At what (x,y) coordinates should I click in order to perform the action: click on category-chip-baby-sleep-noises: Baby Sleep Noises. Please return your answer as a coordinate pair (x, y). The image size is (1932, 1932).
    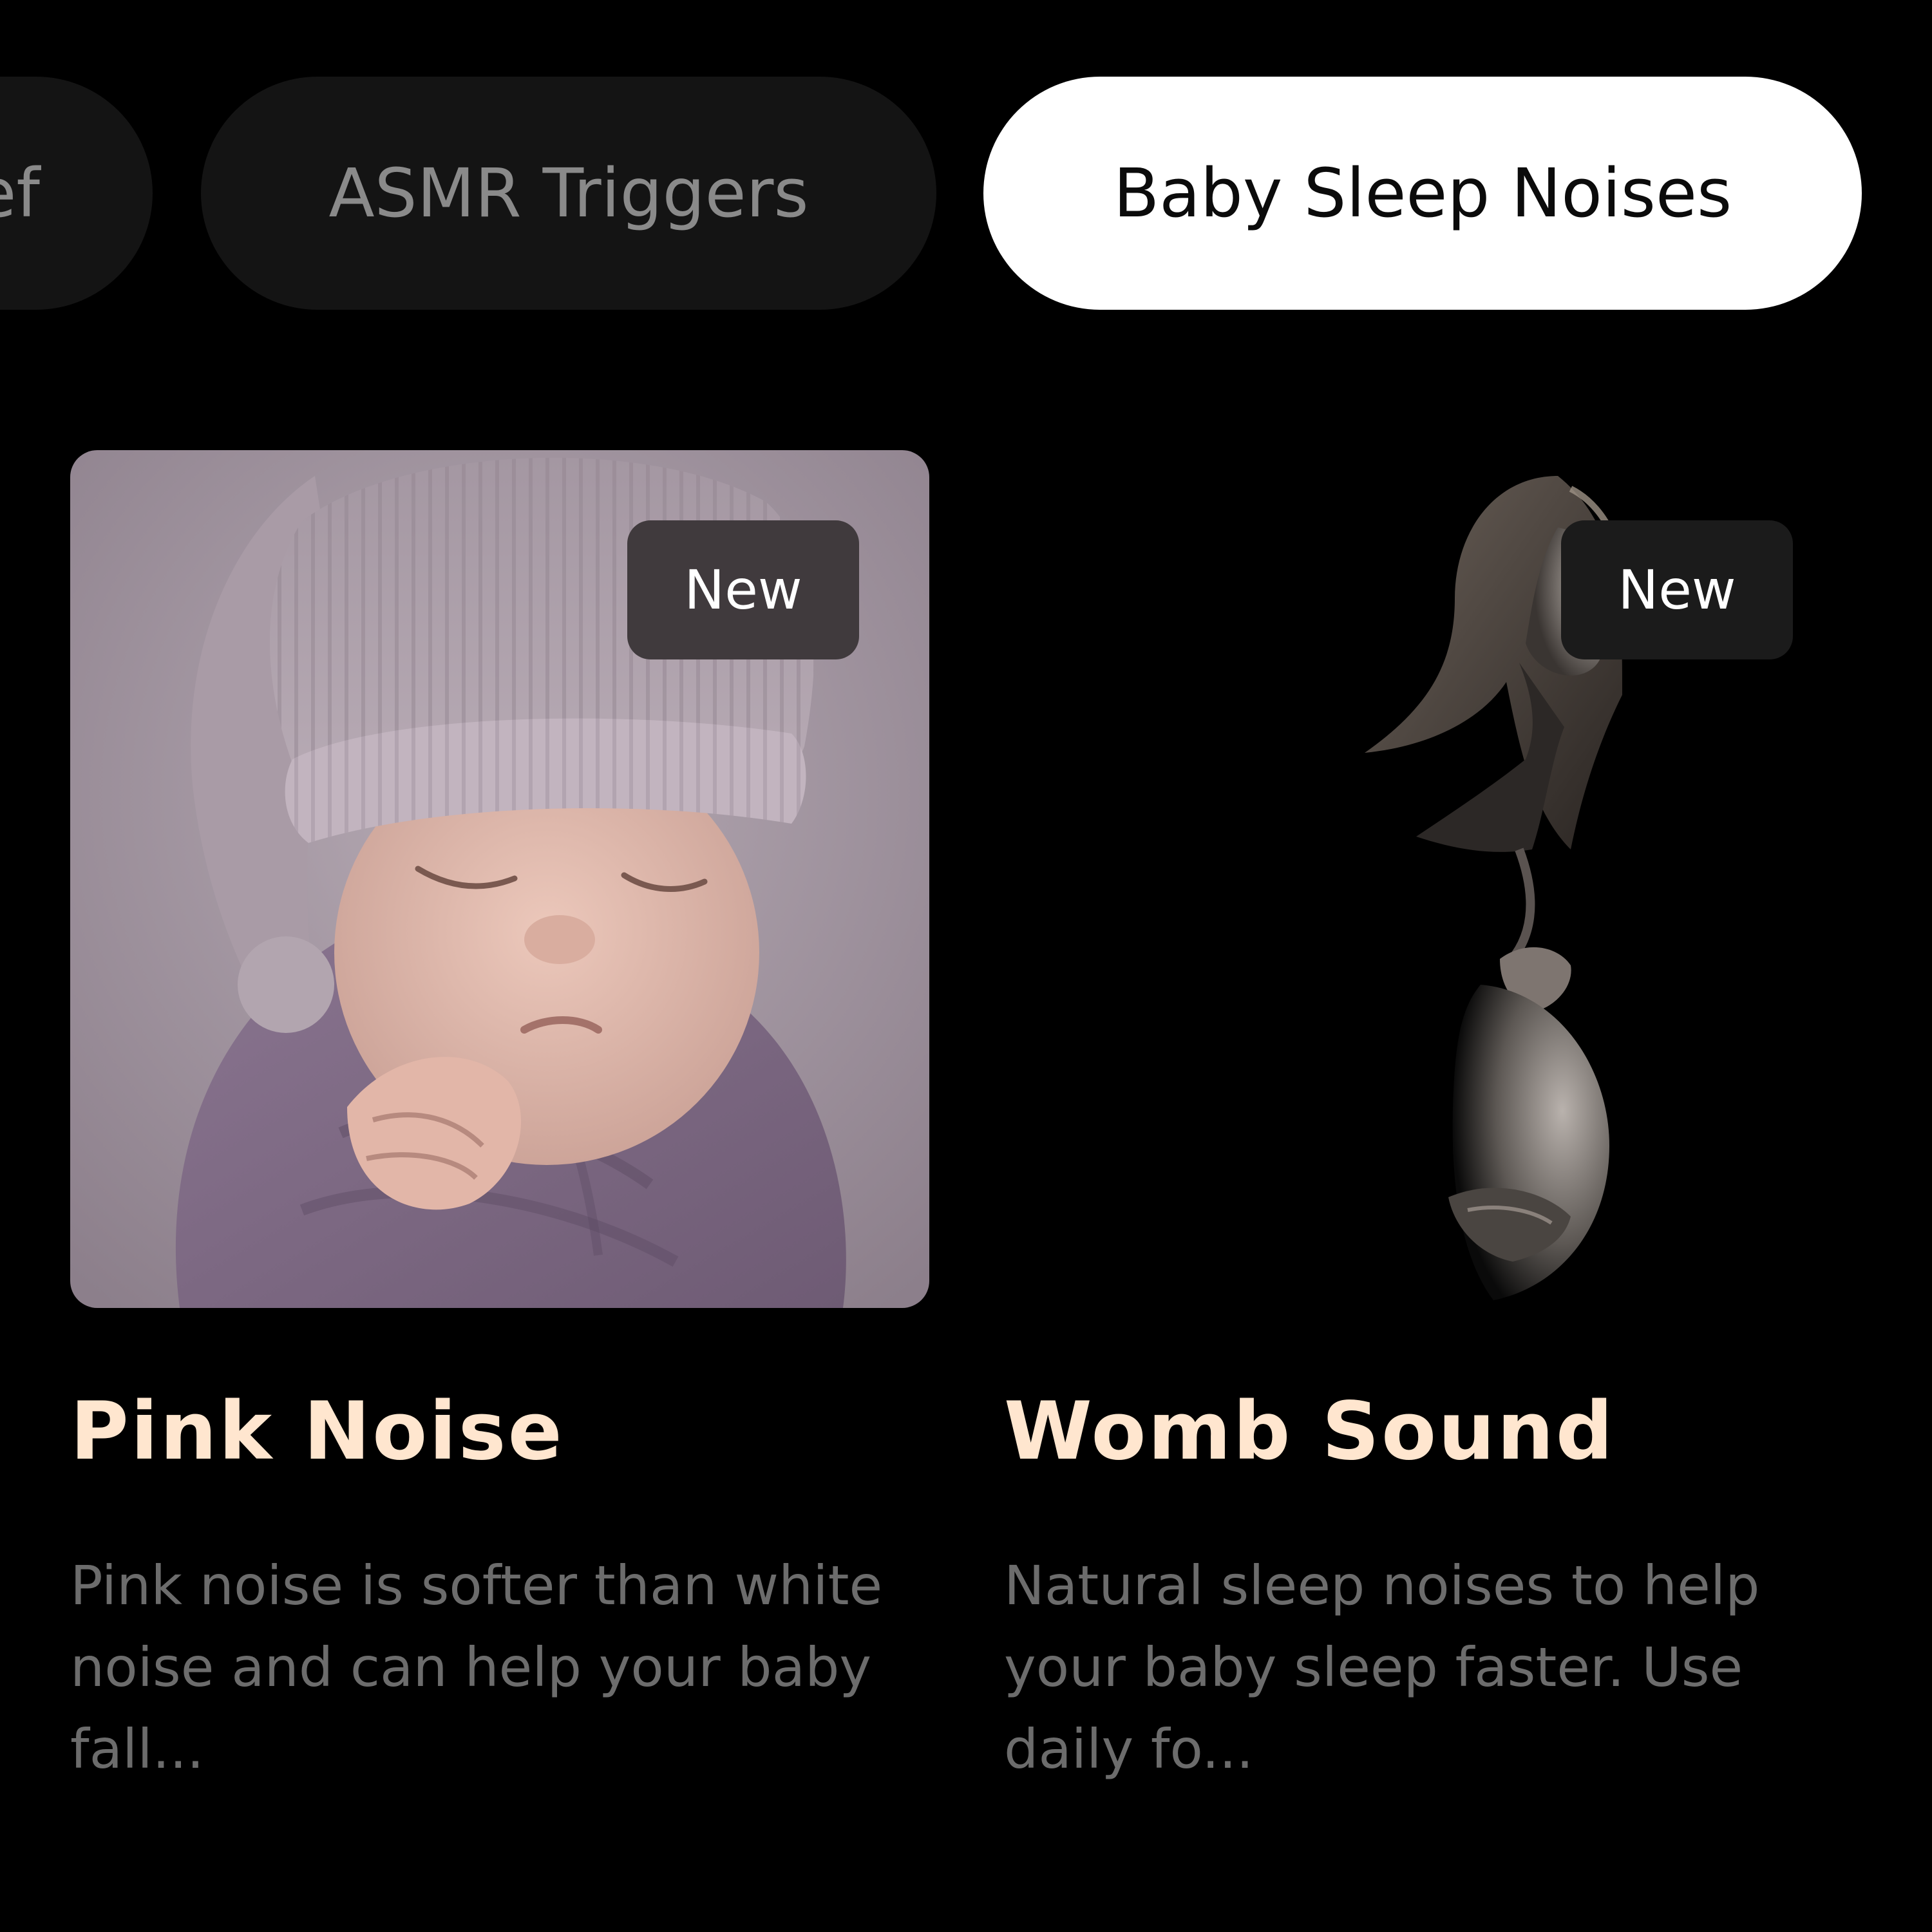
    Looking at the image, I should click on (1422, 193).